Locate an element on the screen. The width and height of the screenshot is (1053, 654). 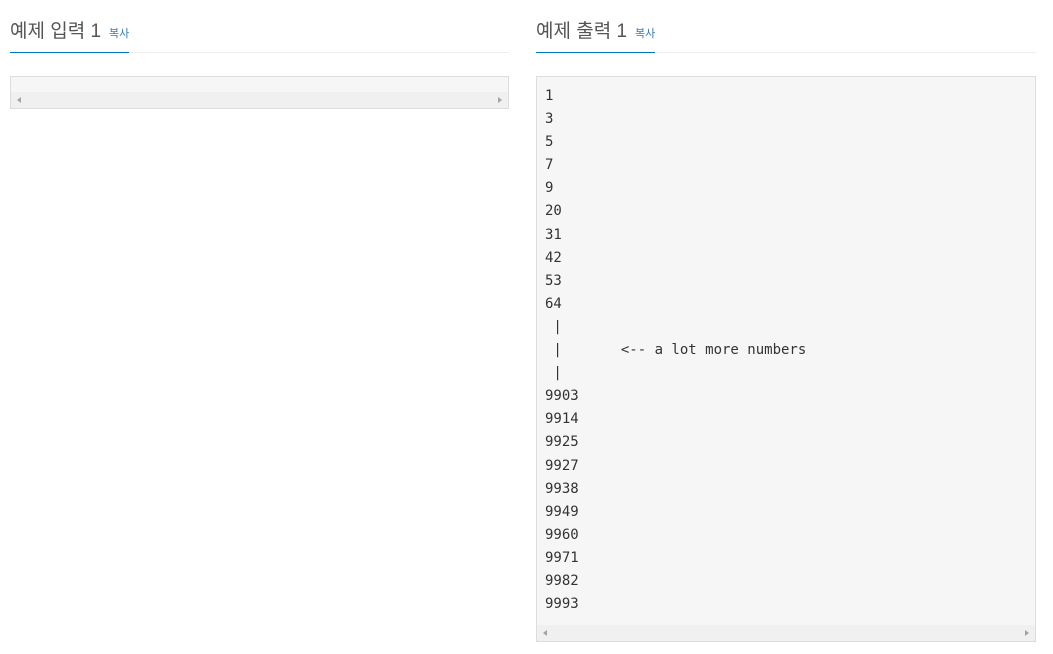
sample-input-box is located at coordinates (259, 92).